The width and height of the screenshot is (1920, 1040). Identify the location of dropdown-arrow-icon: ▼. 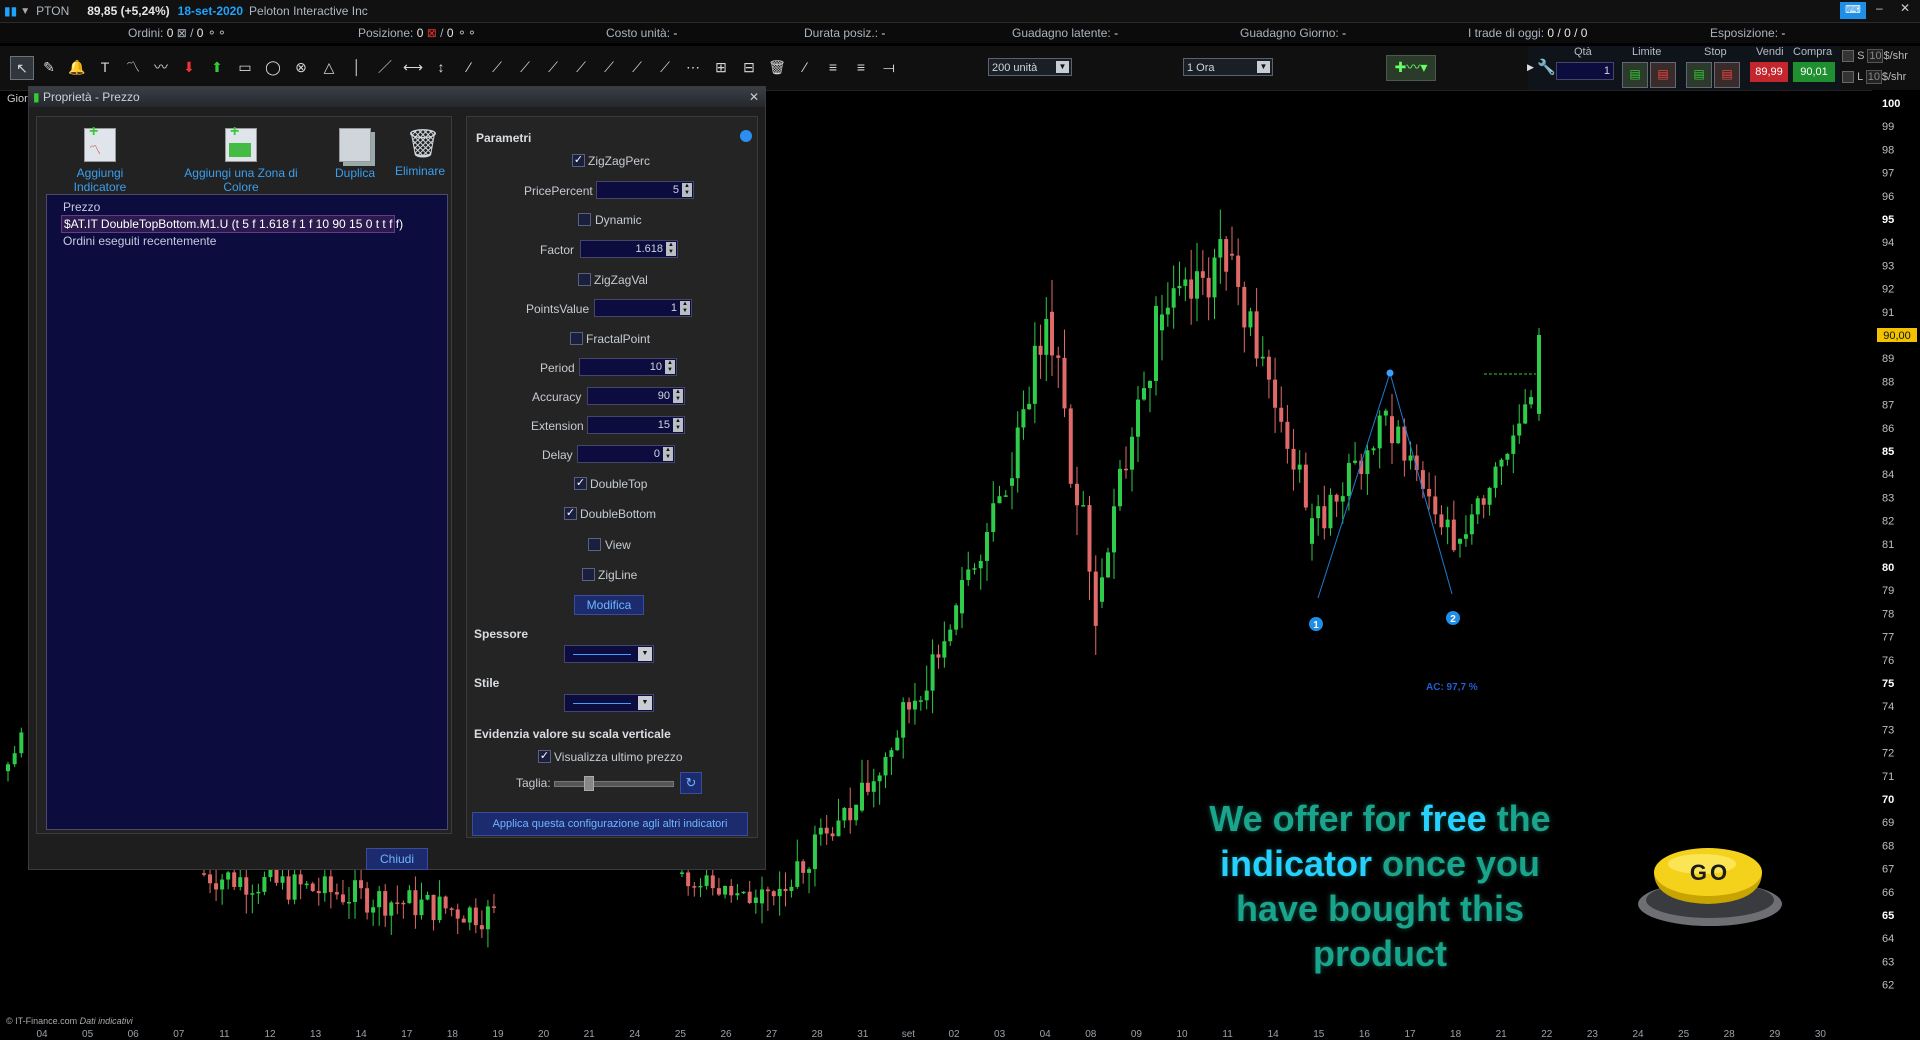
(25, 11).